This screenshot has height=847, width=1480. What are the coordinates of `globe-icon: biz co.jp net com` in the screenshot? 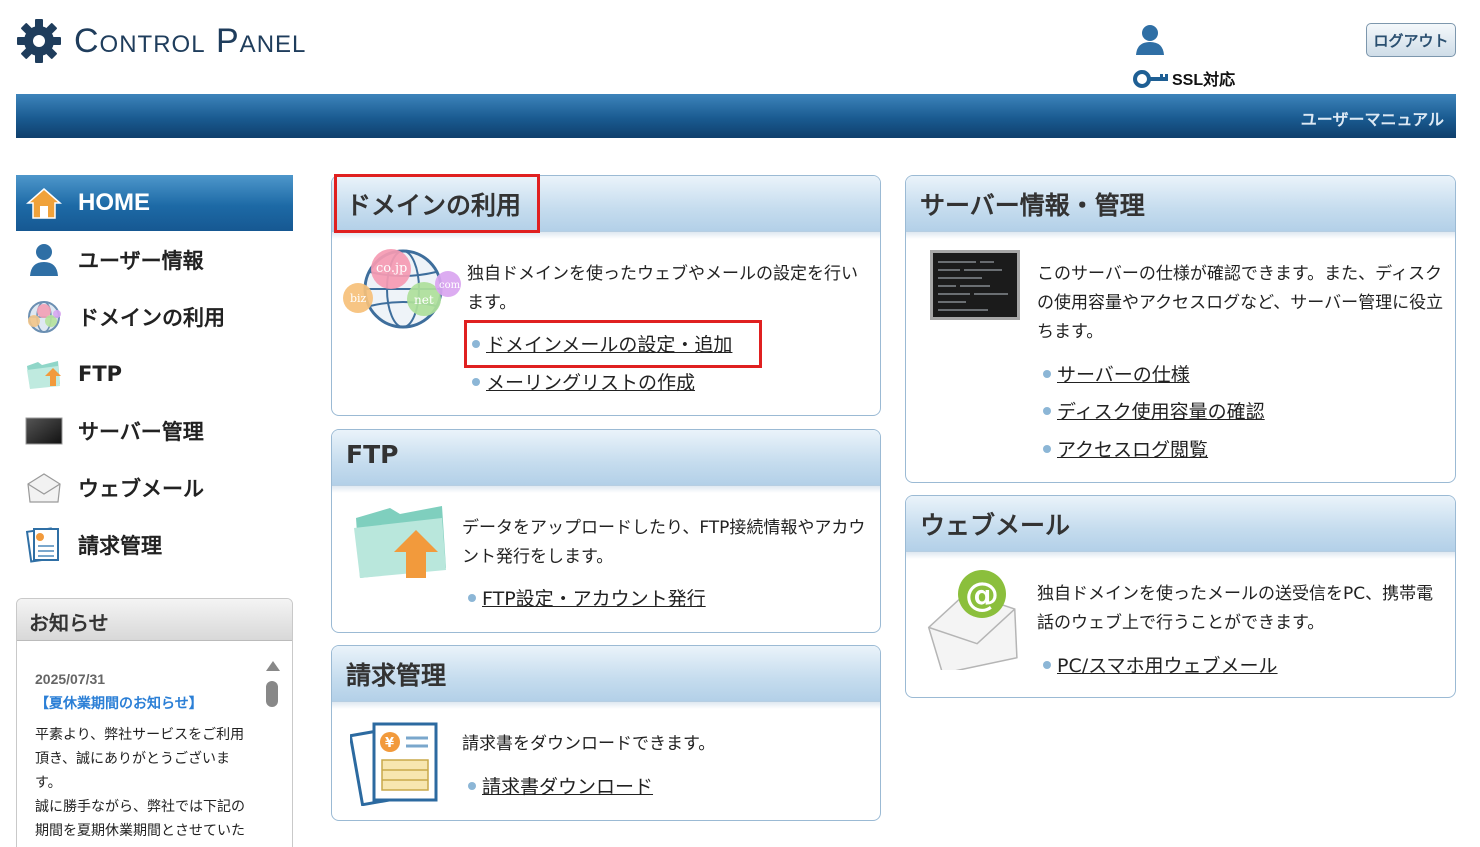 It's located at (402, 289).